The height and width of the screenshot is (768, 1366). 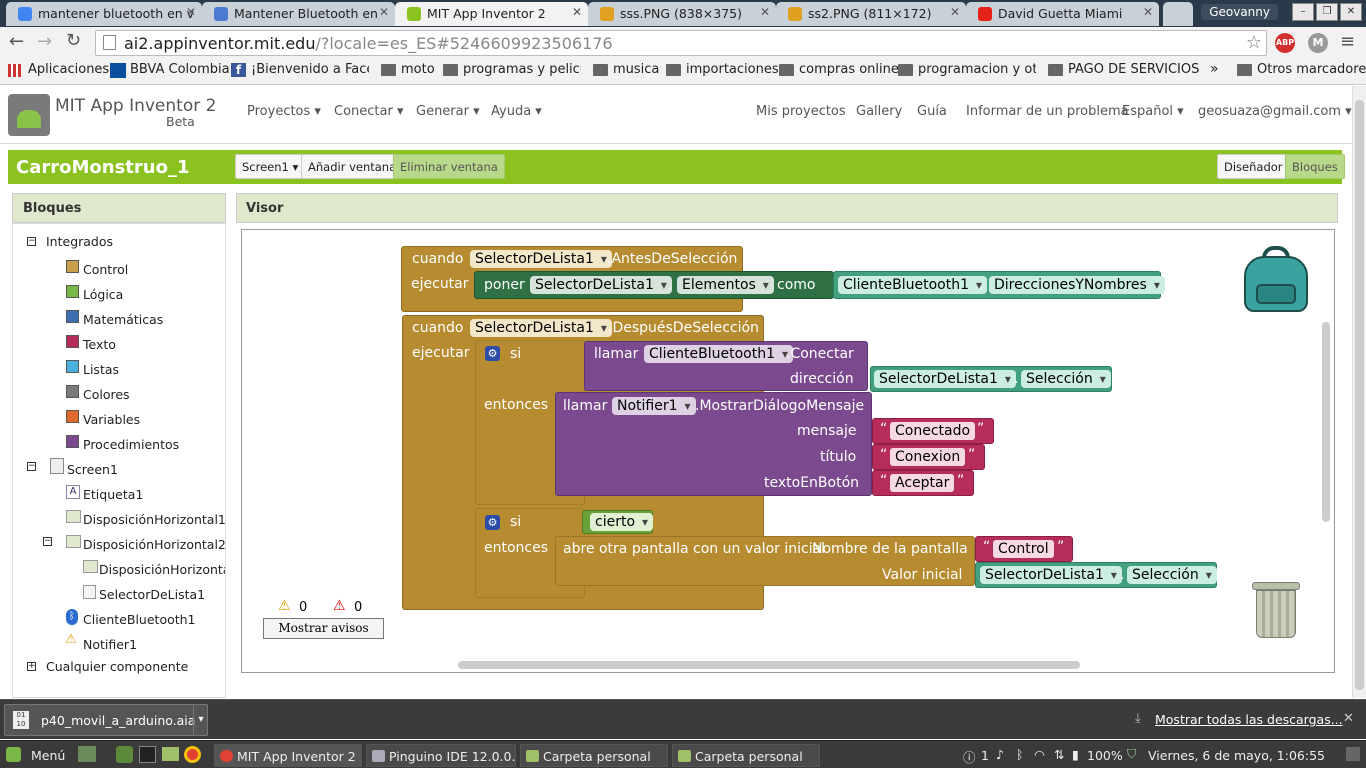 What do you see at coordinates (154, 519) in the screenshot?
I see `tree-hlayout1: DisposiciónHorizontal1` at bounding box center [154, 519].